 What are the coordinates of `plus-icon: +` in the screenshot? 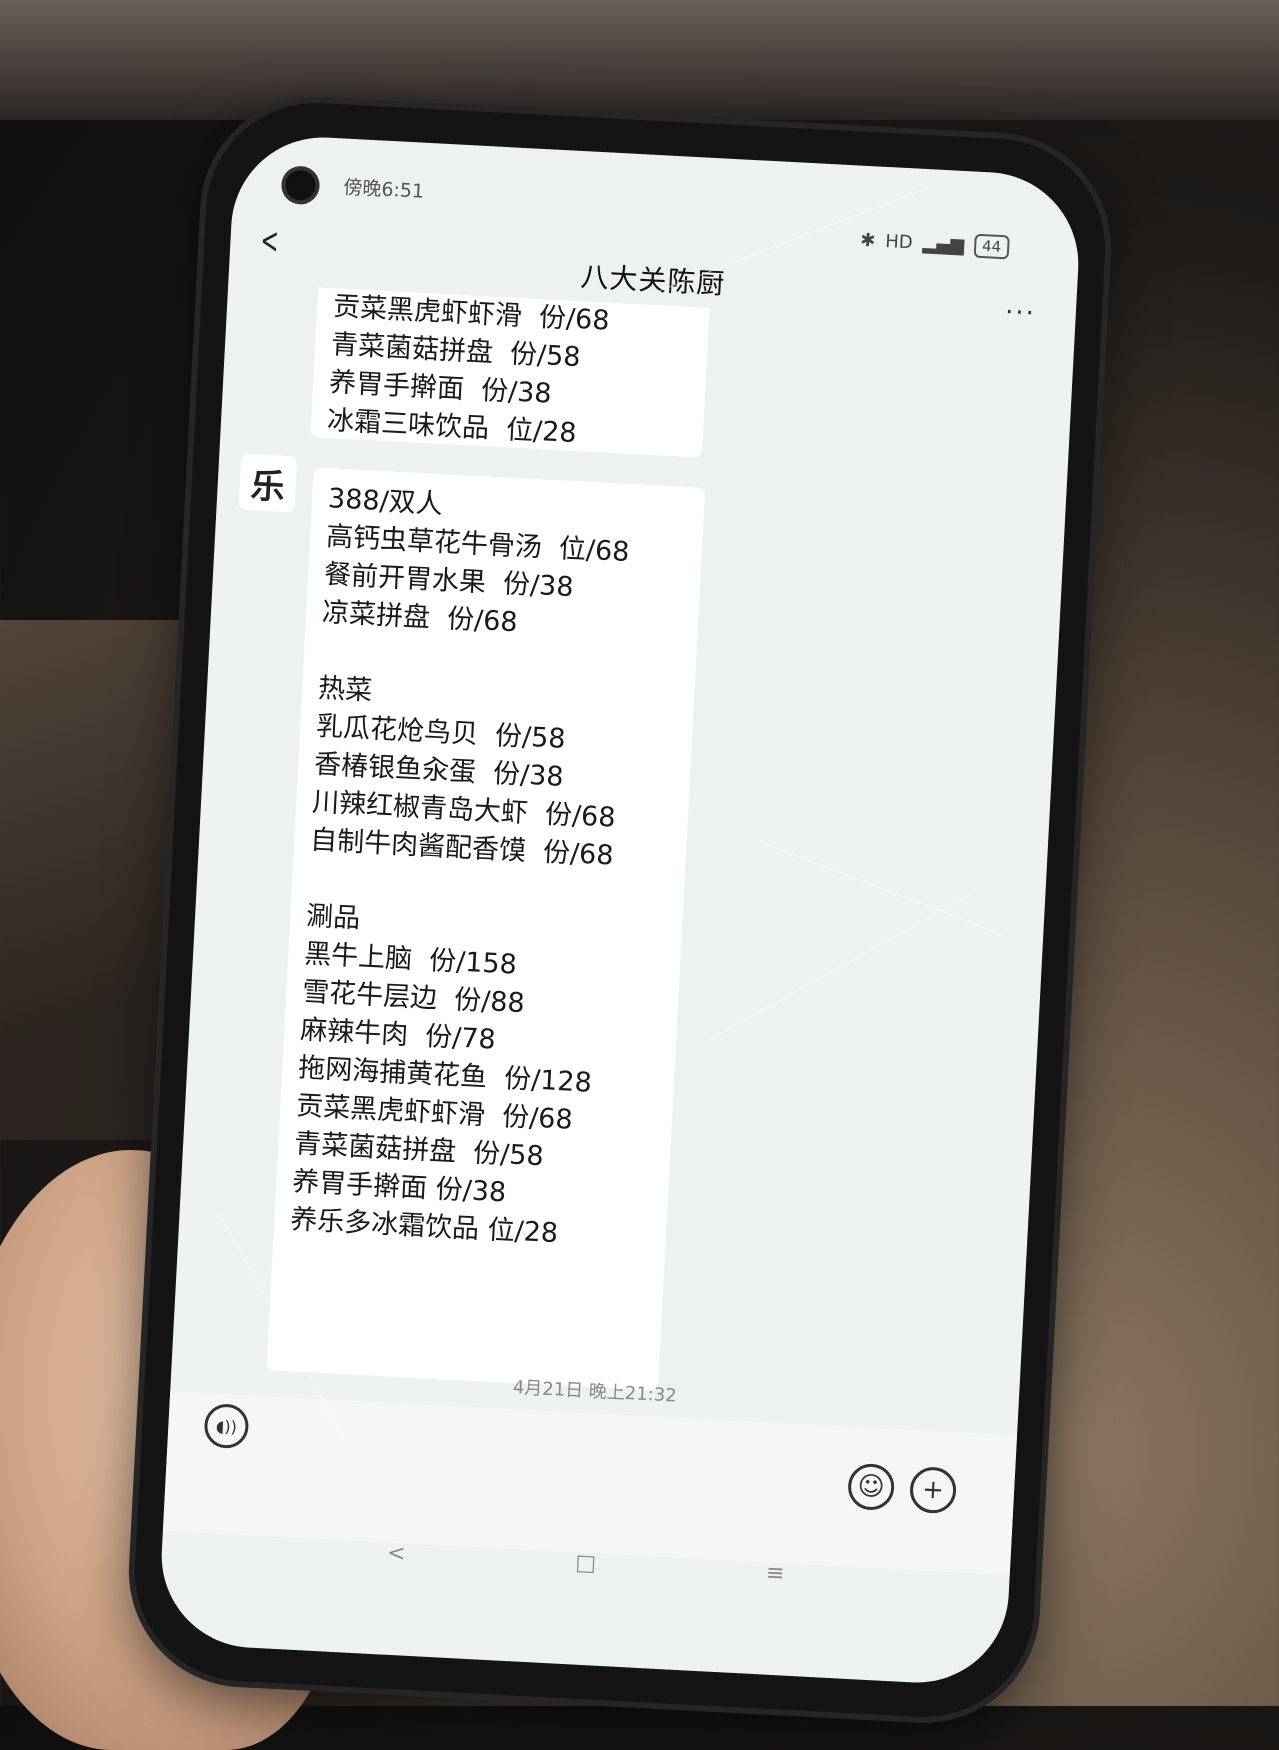 It's located at (933, 1490).